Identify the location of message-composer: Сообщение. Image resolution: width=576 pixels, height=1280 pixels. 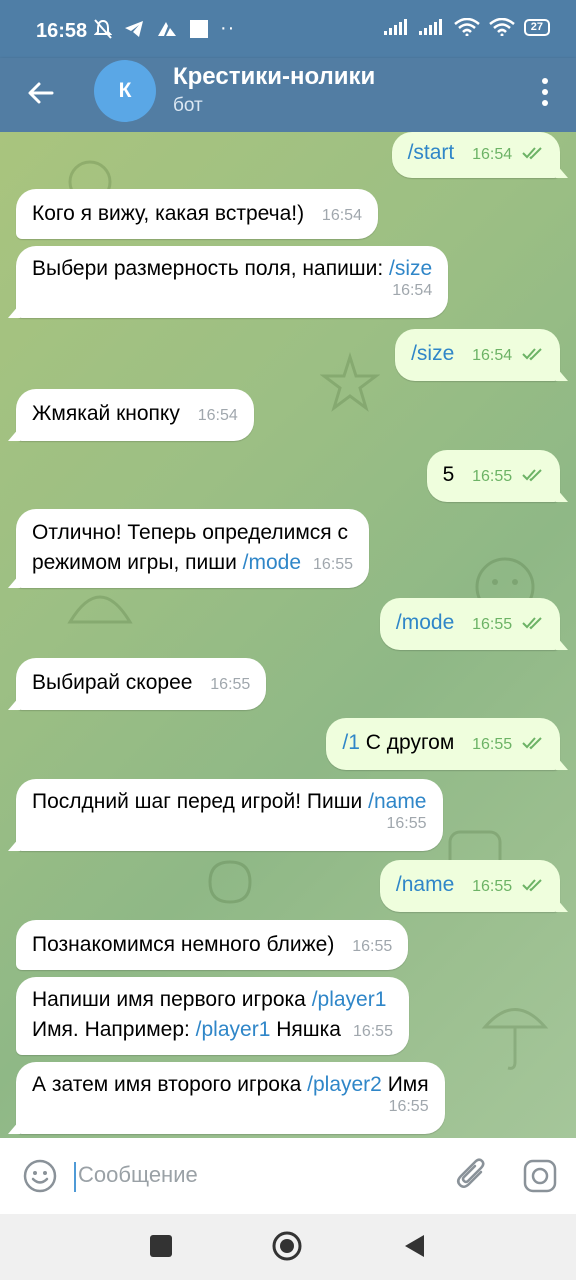
(288, 1176).